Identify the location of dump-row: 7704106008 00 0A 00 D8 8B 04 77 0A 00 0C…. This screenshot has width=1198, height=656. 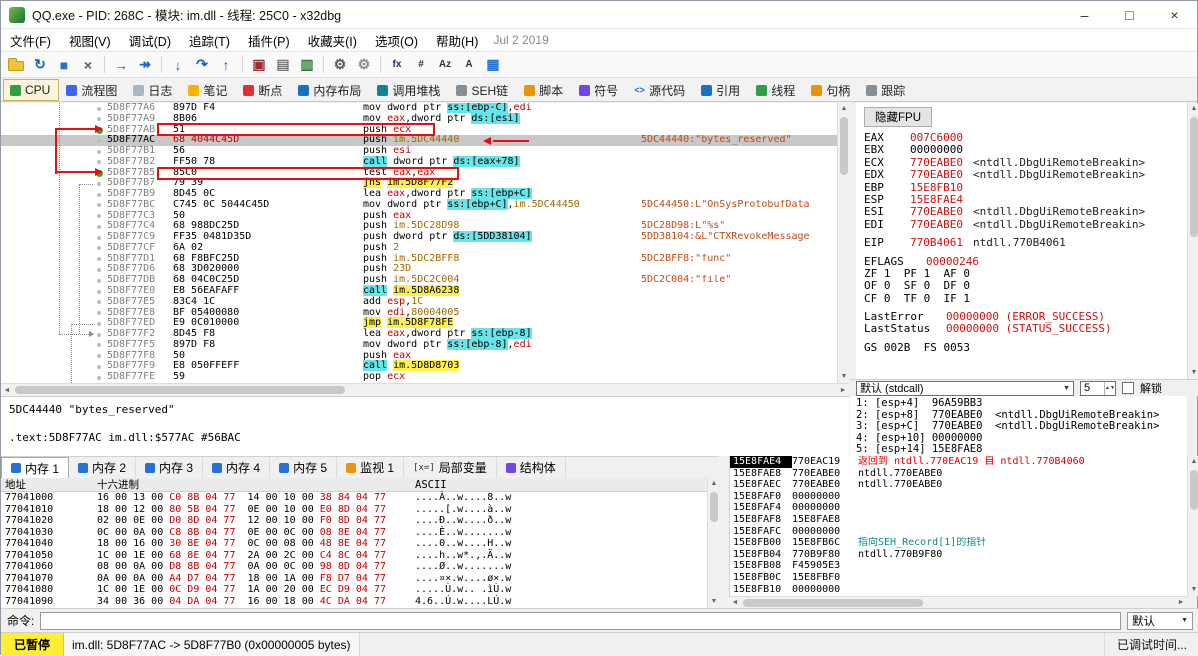
(354, 567).